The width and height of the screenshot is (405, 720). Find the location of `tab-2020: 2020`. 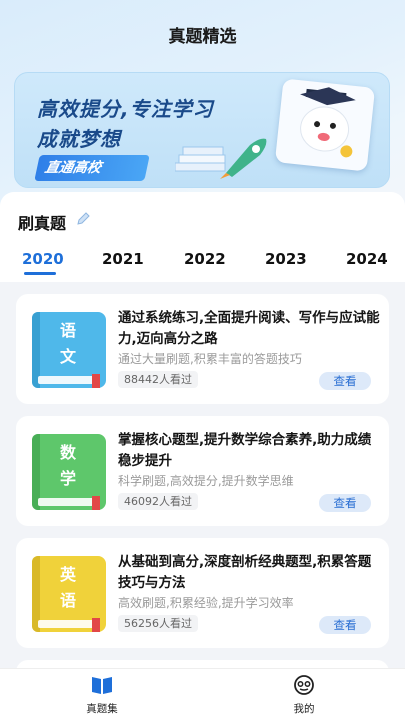

tab-2020: 2020 is located at coordinates (43, 259).